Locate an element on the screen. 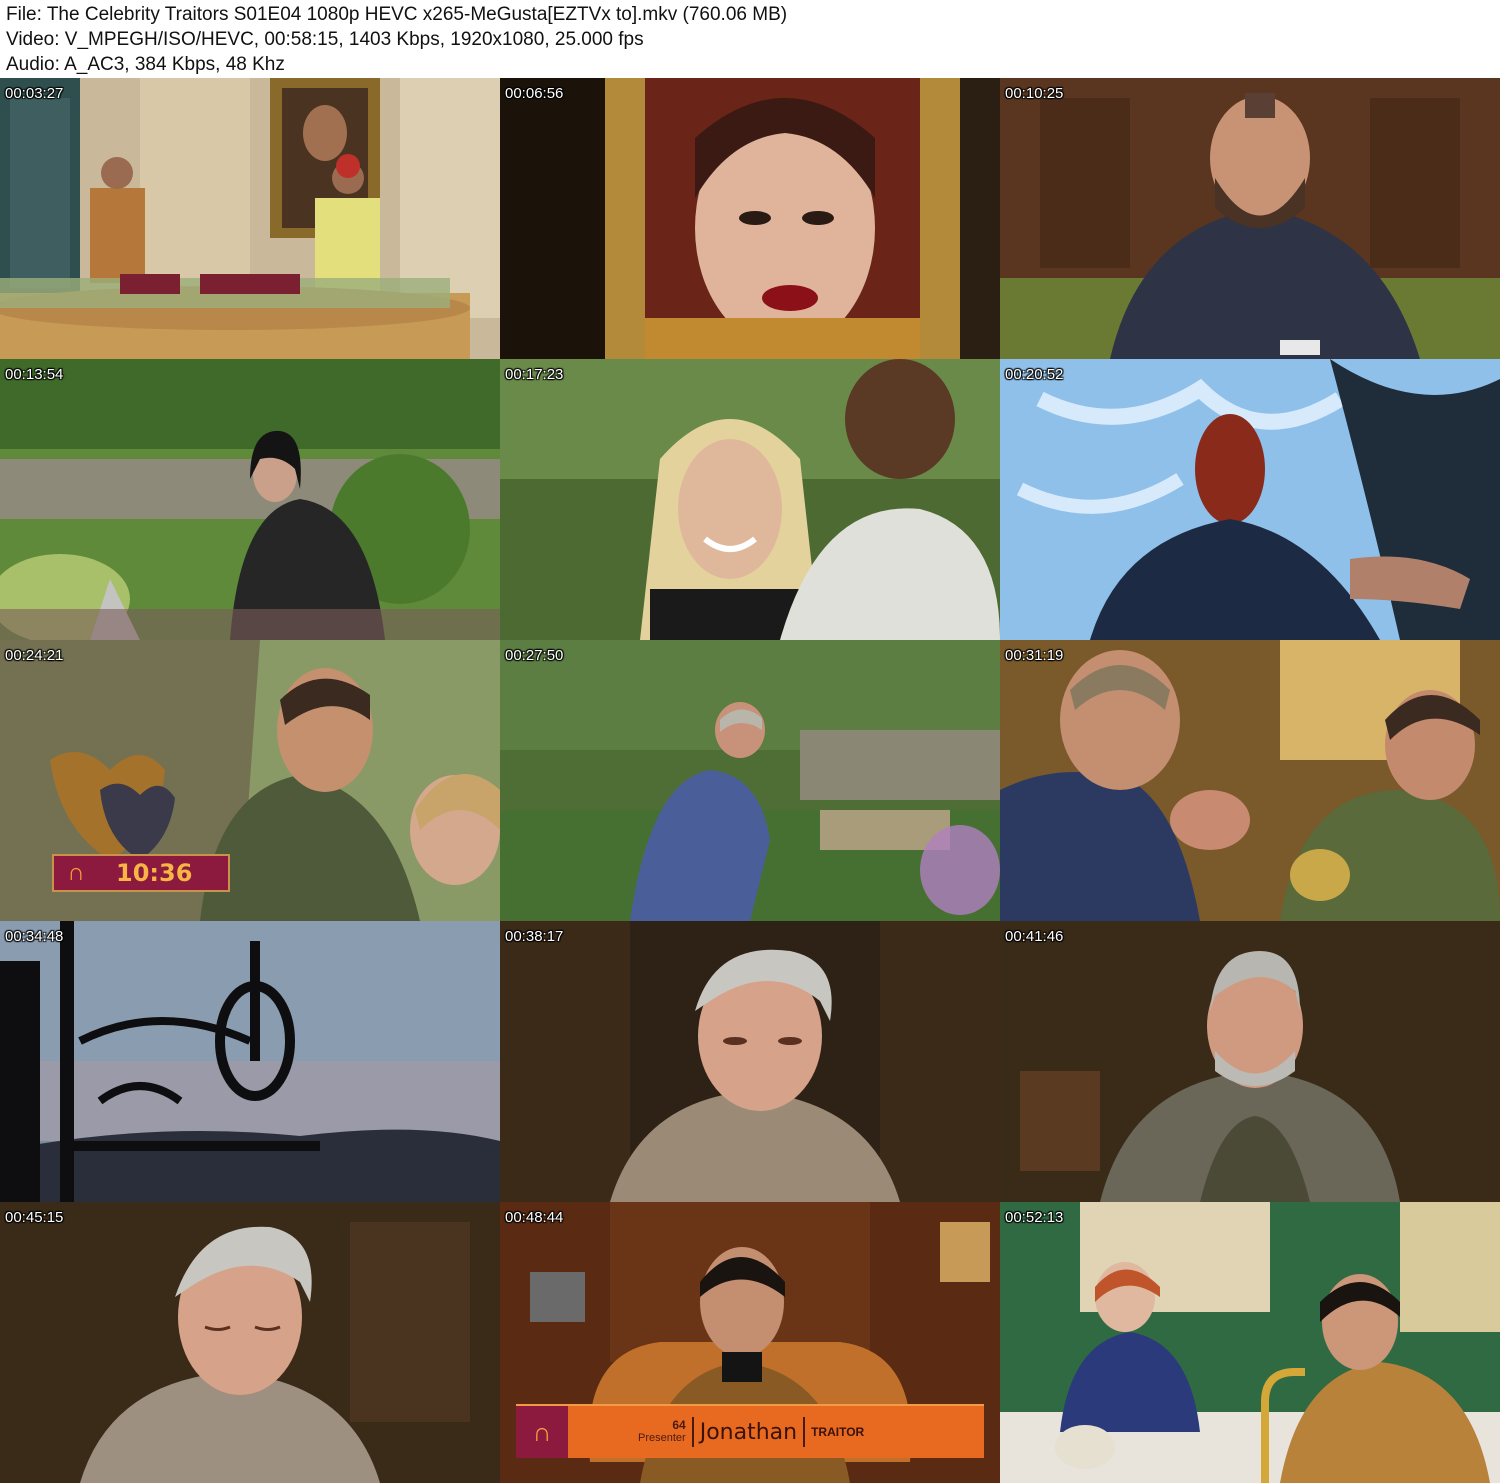 This screenshot has height=1483, width=1500. timestamp: 00:10:25 is located at coordinates (1034, 93).